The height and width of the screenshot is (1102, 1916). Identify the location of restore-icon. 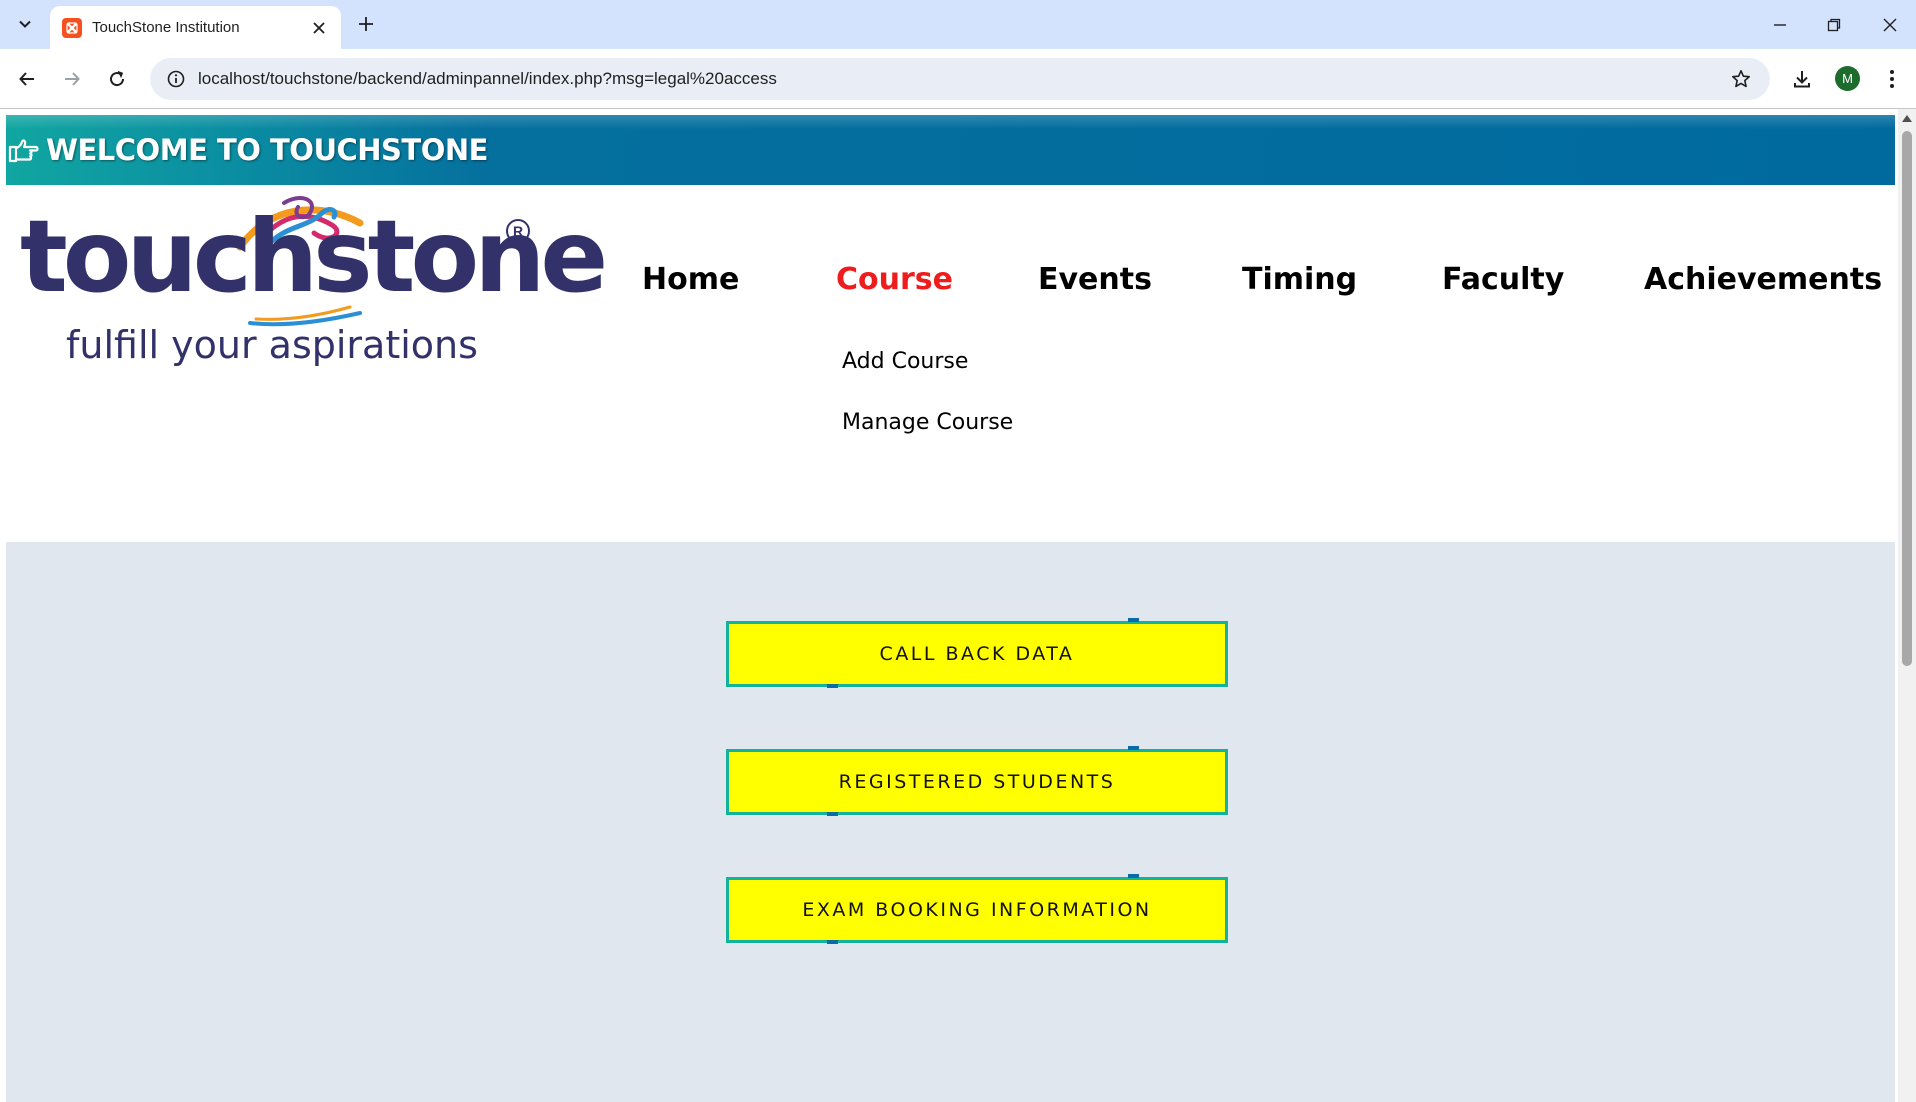
(1834, 24).